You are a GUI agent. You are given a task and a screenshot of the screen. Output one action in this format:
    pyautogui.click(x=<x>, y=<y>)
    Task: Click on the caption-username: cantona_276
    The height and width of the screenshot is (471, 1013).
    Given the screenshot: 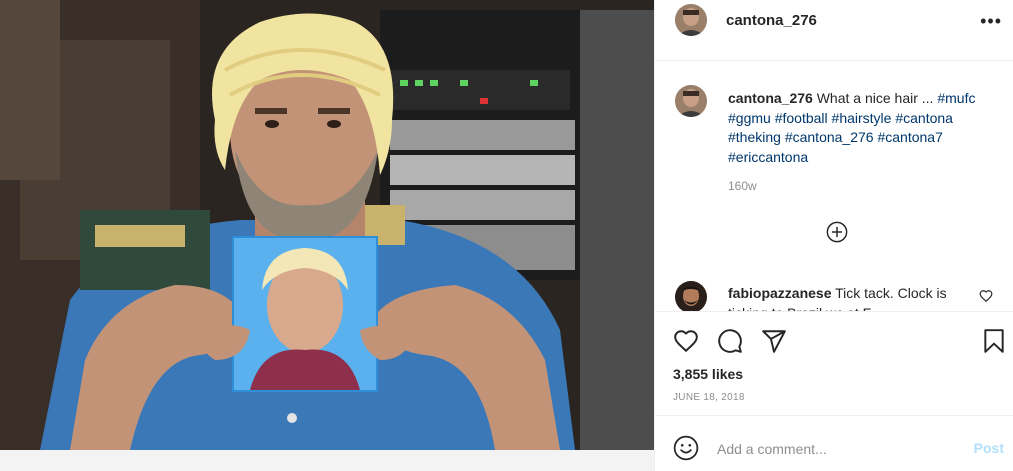 What is the action you would take?
    pyautogui.click(x=770, y=98)
    